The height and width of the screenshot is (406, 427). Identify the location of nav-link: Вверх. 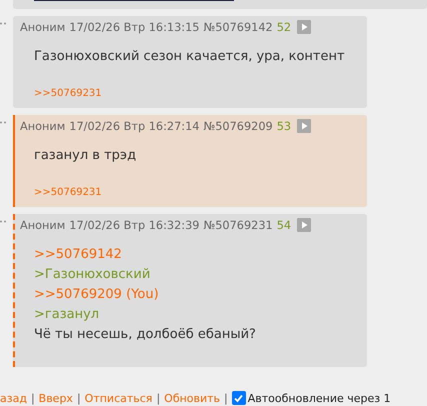
(55, 398).